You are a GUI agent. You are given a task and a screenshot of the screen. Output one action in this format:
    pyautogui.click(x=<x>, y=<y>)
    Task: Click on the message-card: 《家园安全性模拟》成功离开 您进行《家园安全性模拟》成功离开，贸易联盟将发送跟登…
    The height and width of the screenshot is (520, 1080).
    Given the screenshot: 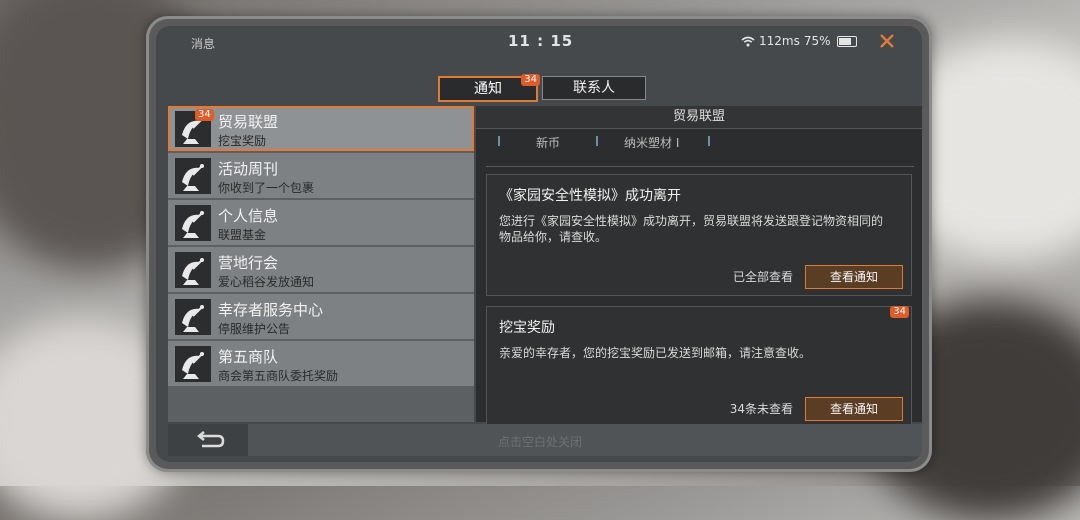 What is the action you would take?
    pyautogui.click(x=699, y=235)
    